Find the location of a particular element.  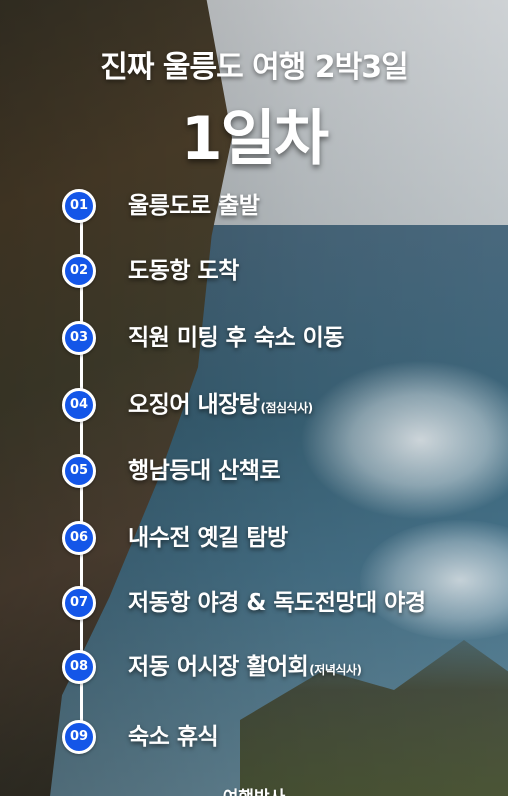

step-label-text: 저동 어시장 활어회 is located at coordinates (218, 667).